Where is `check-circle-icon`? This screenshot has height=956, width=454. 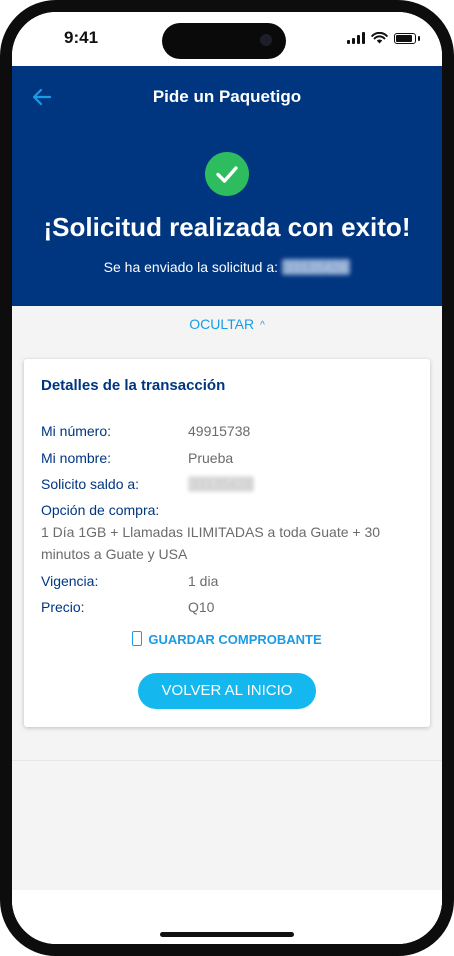
check-circle-icon is located at coordinates (227, 174).